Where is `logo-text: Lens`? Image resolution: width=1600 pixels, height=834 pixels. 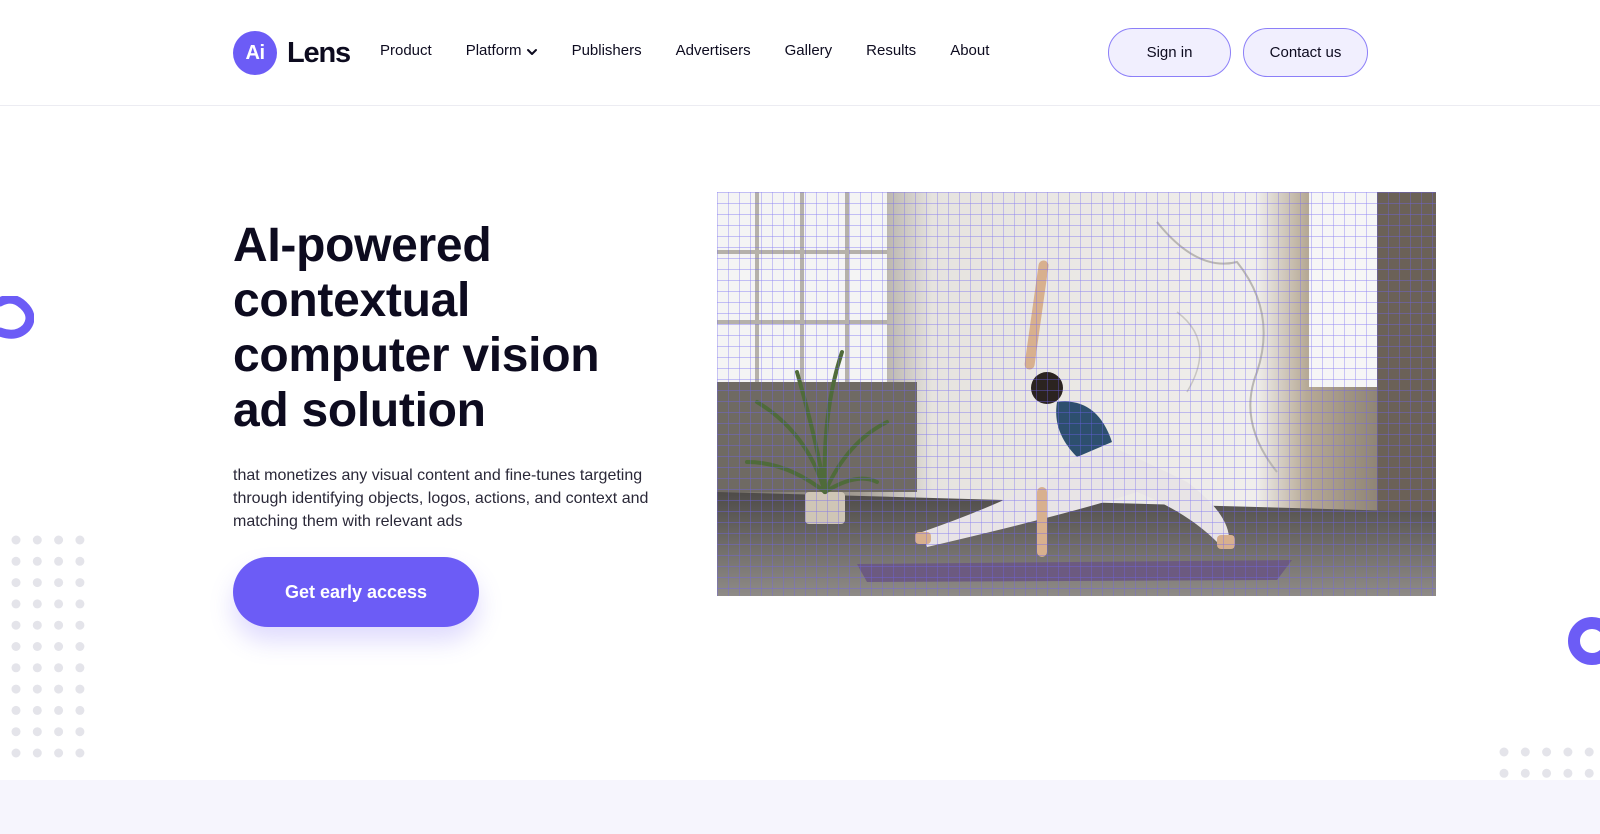 logo-text: Lens is located at coordinates (319, 52).